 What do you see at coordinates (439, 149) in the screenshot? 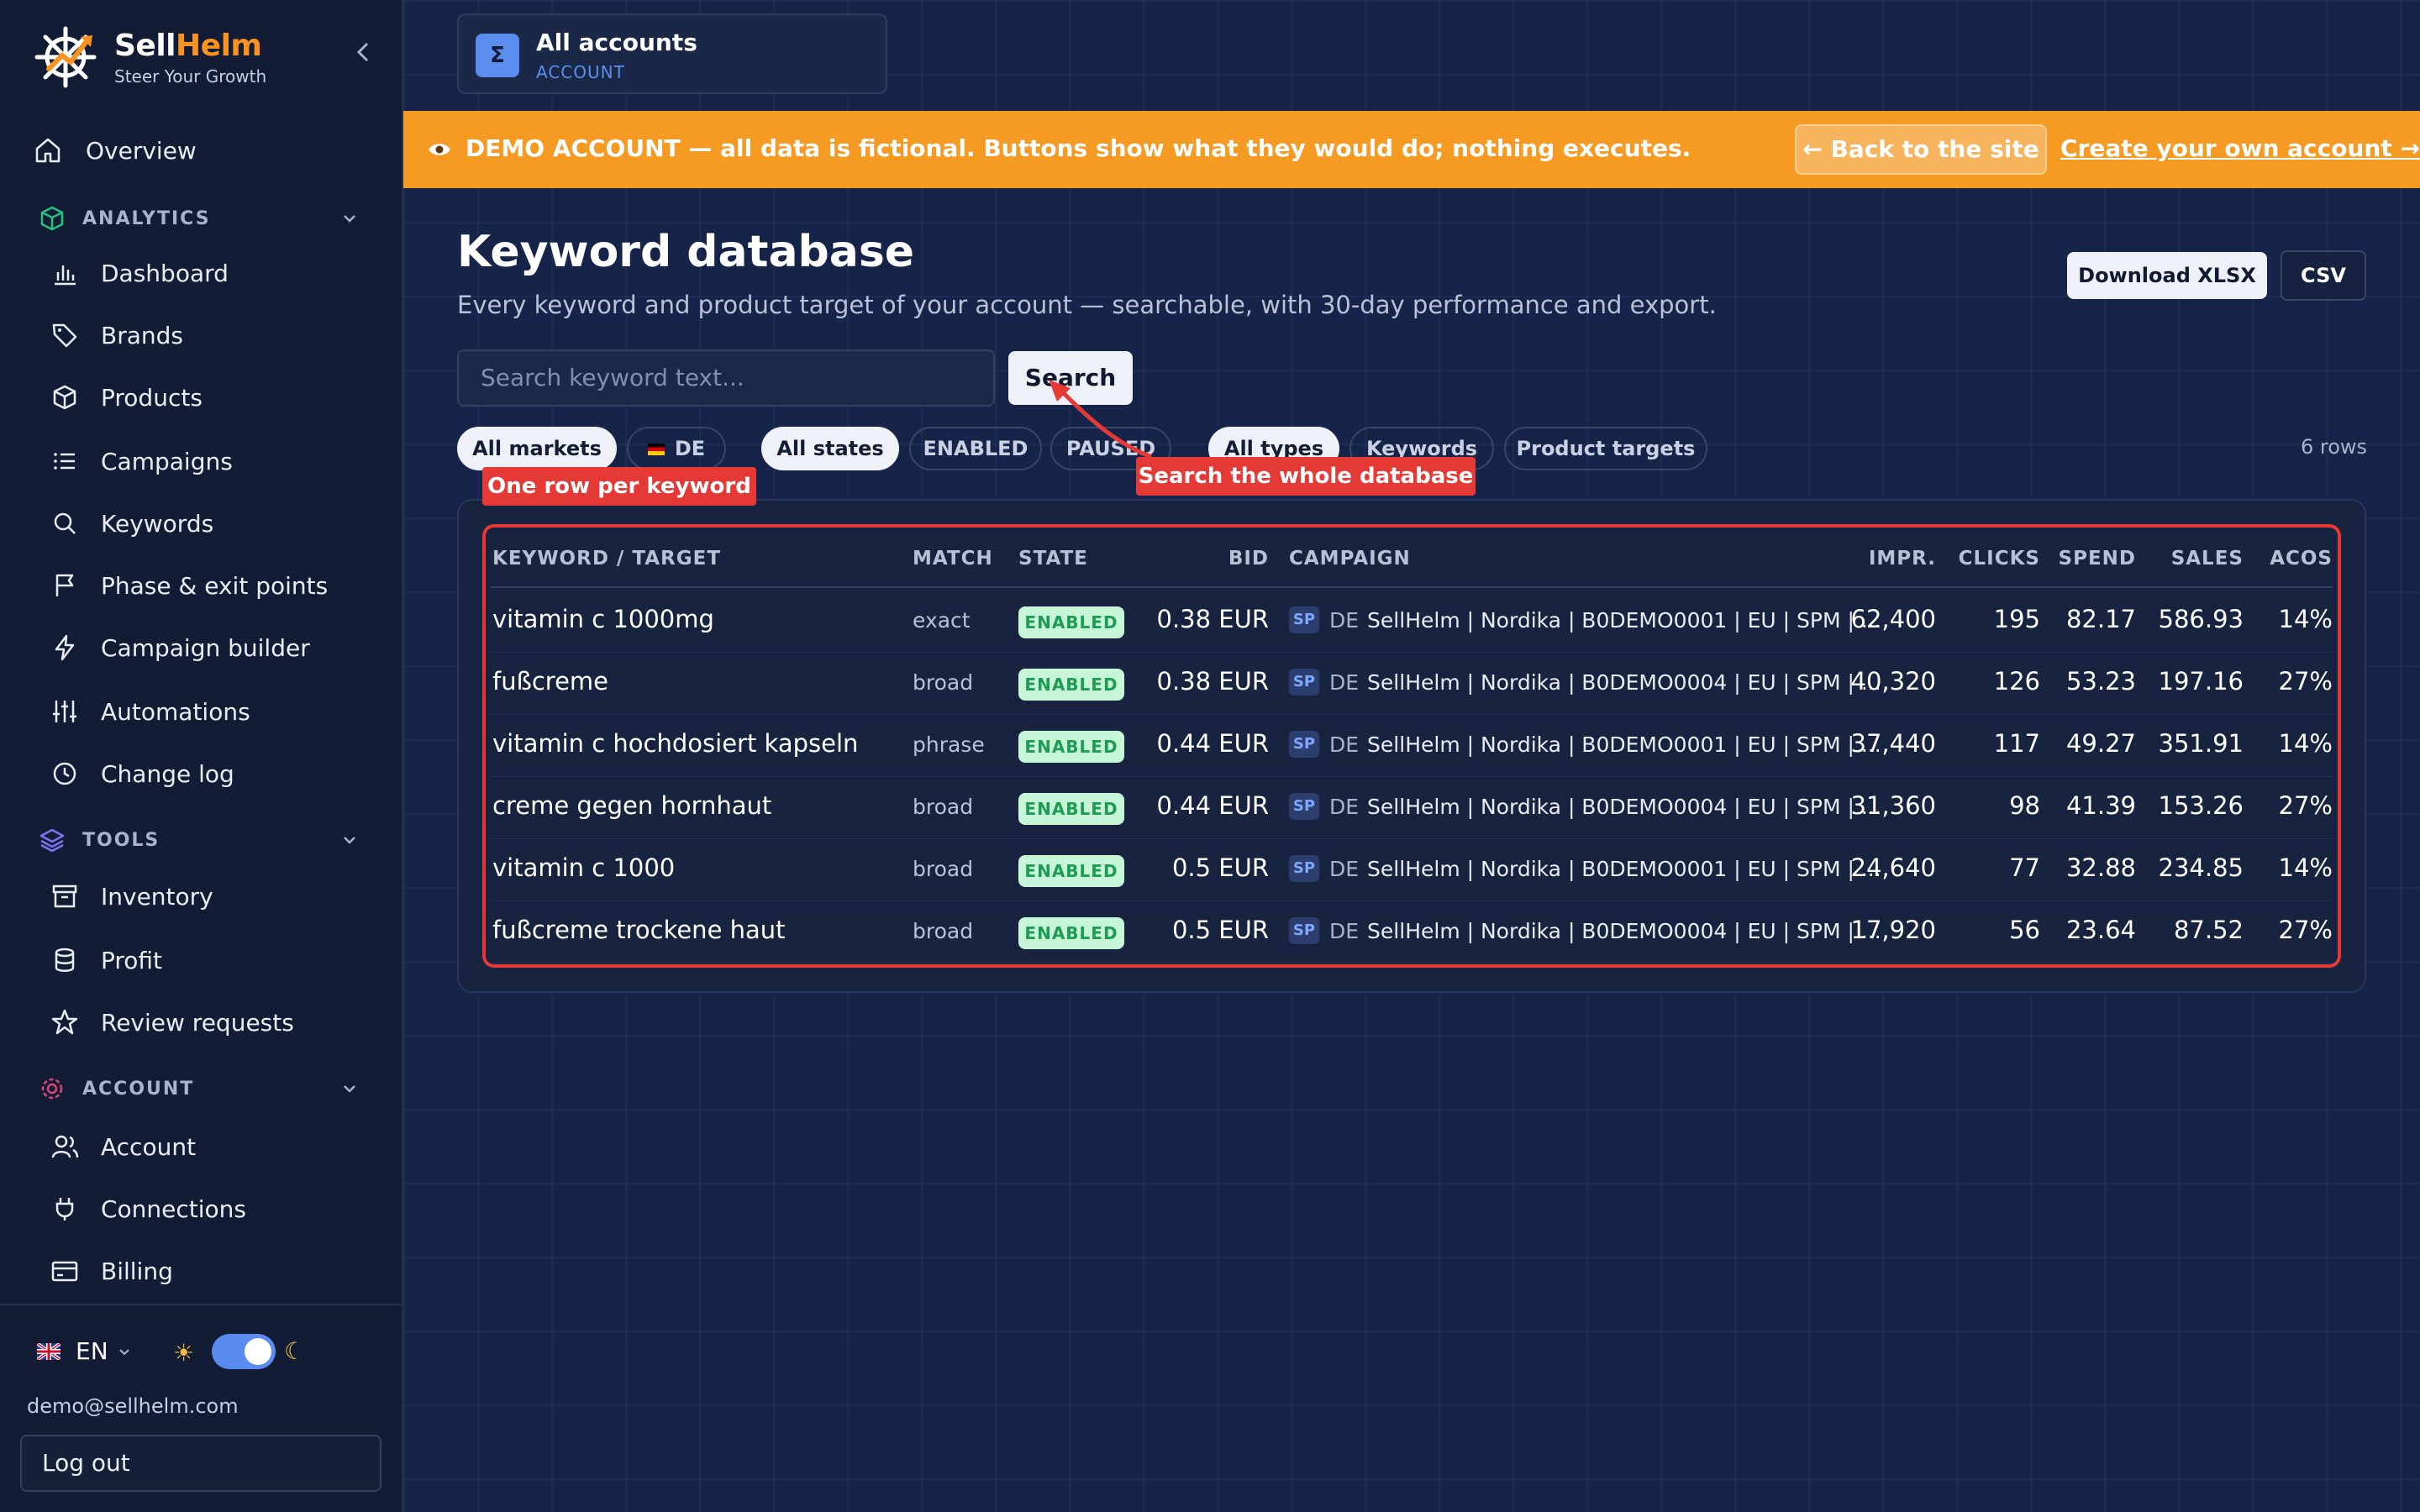
I see `eye-icon` at bounding box center [439, 149].